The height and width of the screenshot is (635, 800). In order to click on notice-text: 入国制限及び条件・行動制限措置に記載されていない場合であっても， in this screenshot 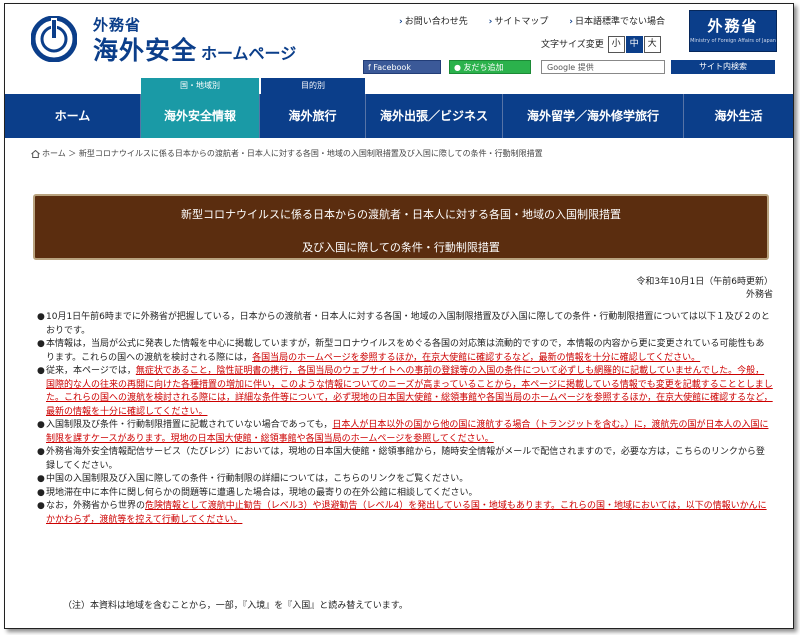, I will do `click(189, 425)`.